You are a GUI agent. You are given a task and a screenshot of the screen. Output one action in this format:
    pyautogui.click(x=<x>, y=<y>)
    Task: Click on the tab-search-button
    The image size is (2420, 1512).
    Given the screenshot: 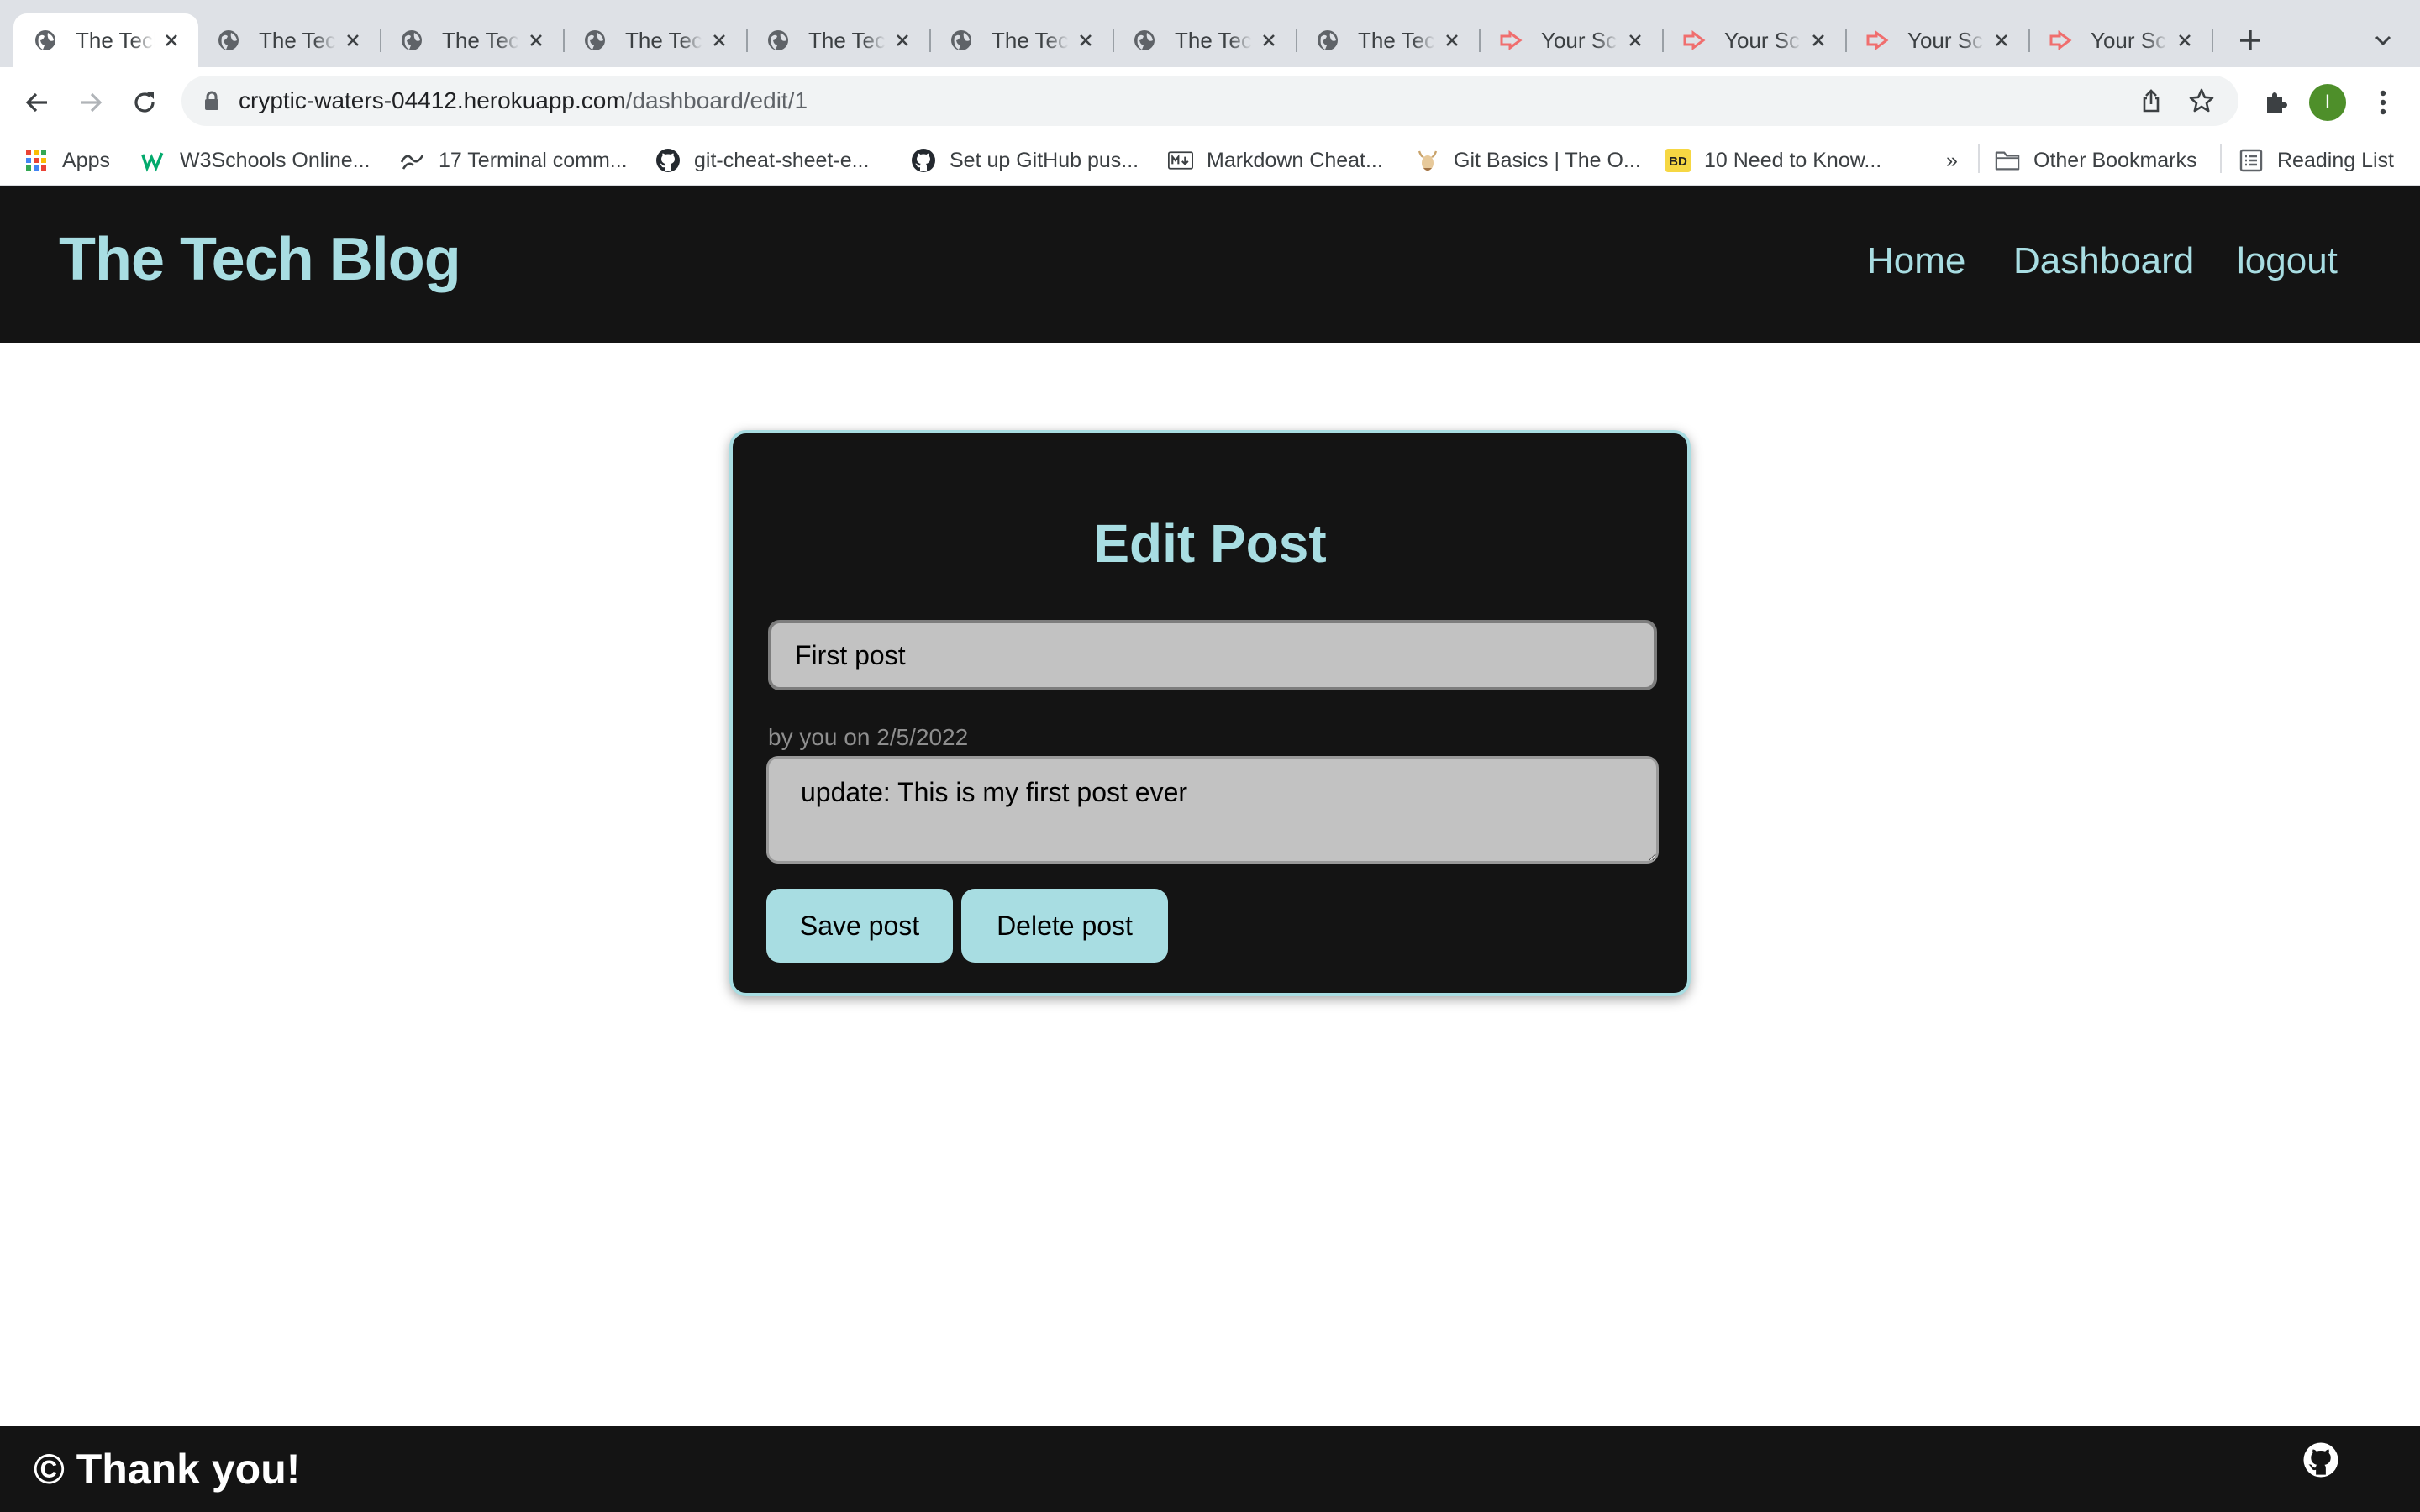 What is the action you would take?
    pyautogui.click(x=2383, y=40)
    